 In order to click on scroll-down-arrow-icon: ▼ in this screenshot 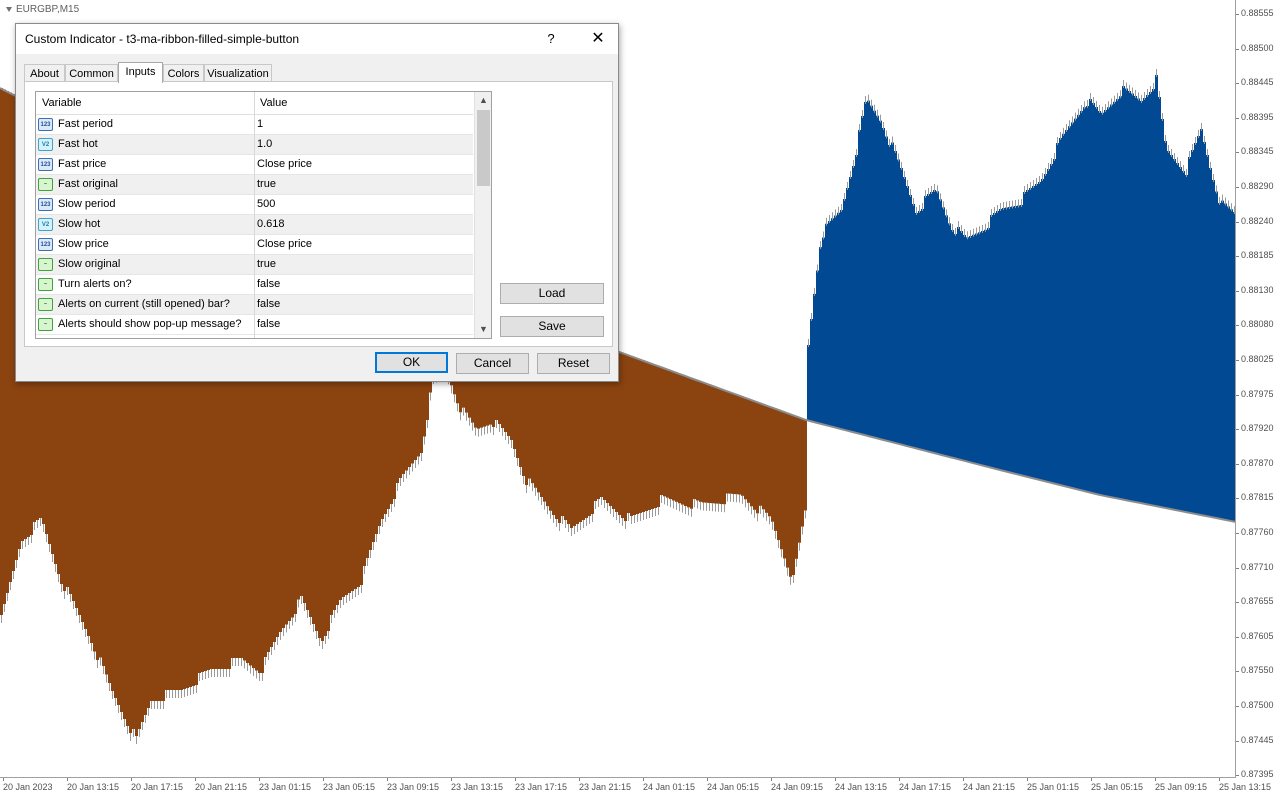, I will do `click(483, 329)`.